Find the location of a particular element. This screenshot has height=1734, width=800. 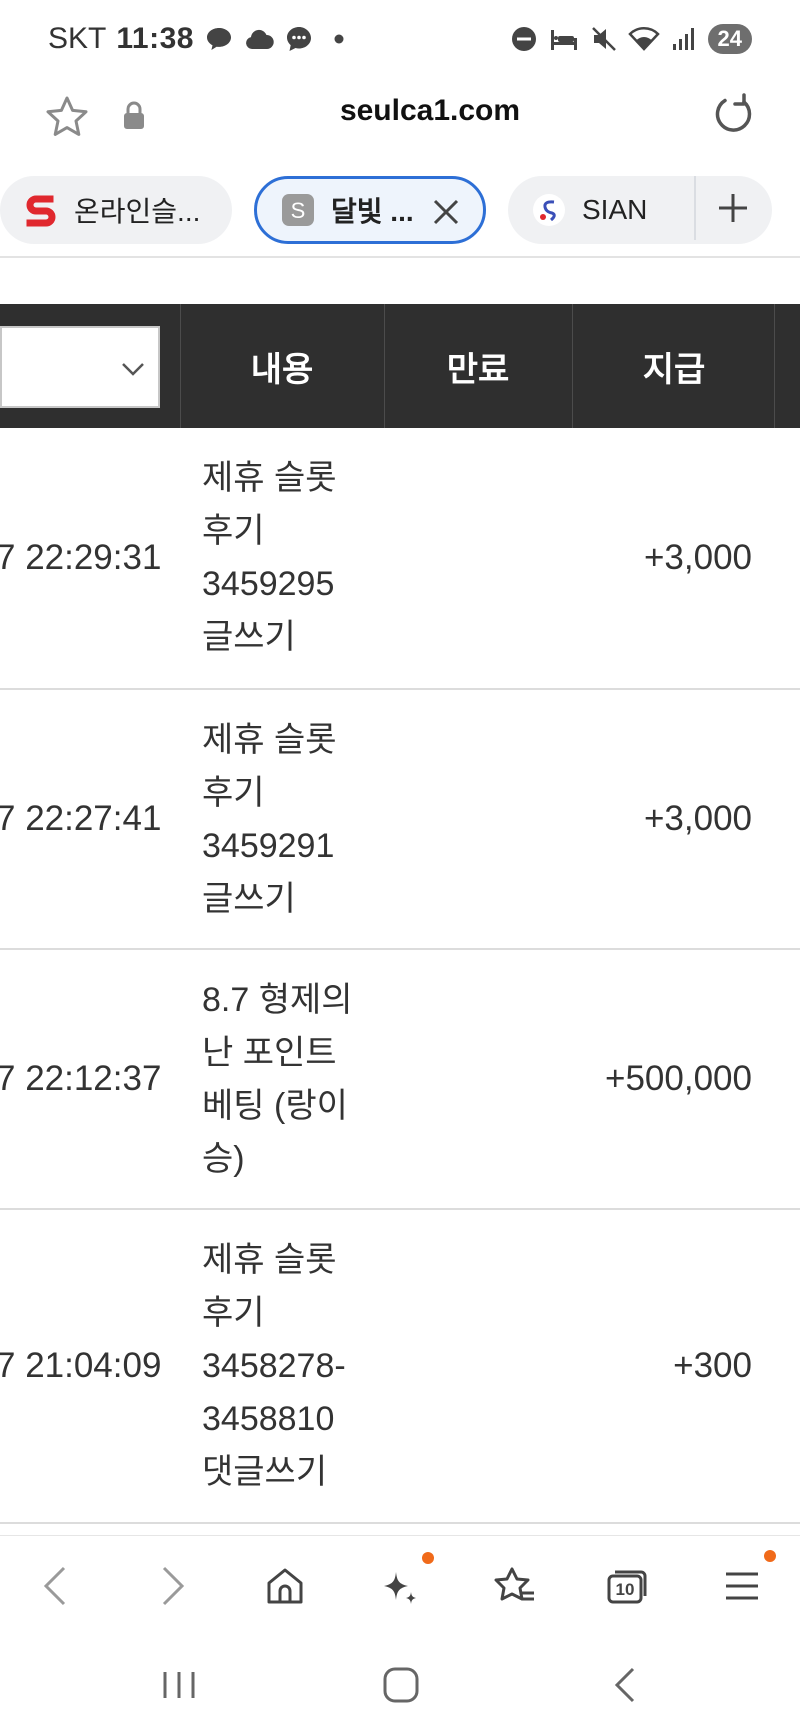

row-content: 제휴 슬롯 후기 3459295 글쓰기 is located at coordinates (287, 558).